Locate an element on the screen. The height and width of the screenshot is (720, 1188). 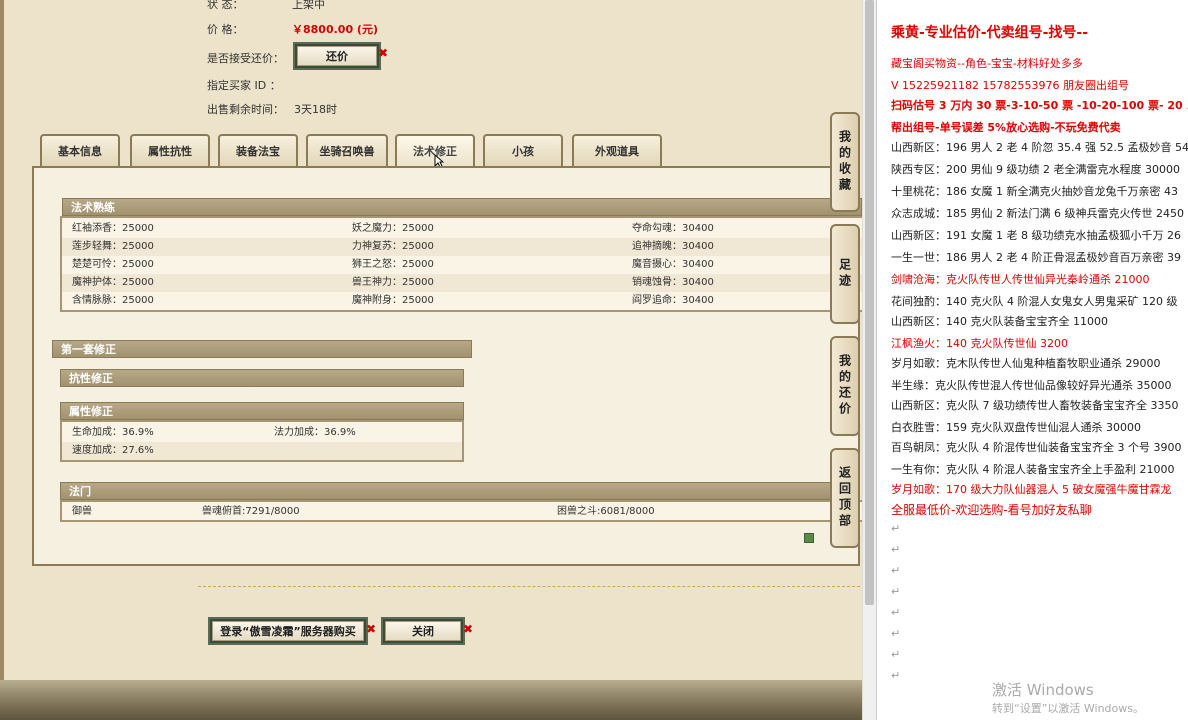
bargain-button-label: 还价 is located at coordinates (337, 56).